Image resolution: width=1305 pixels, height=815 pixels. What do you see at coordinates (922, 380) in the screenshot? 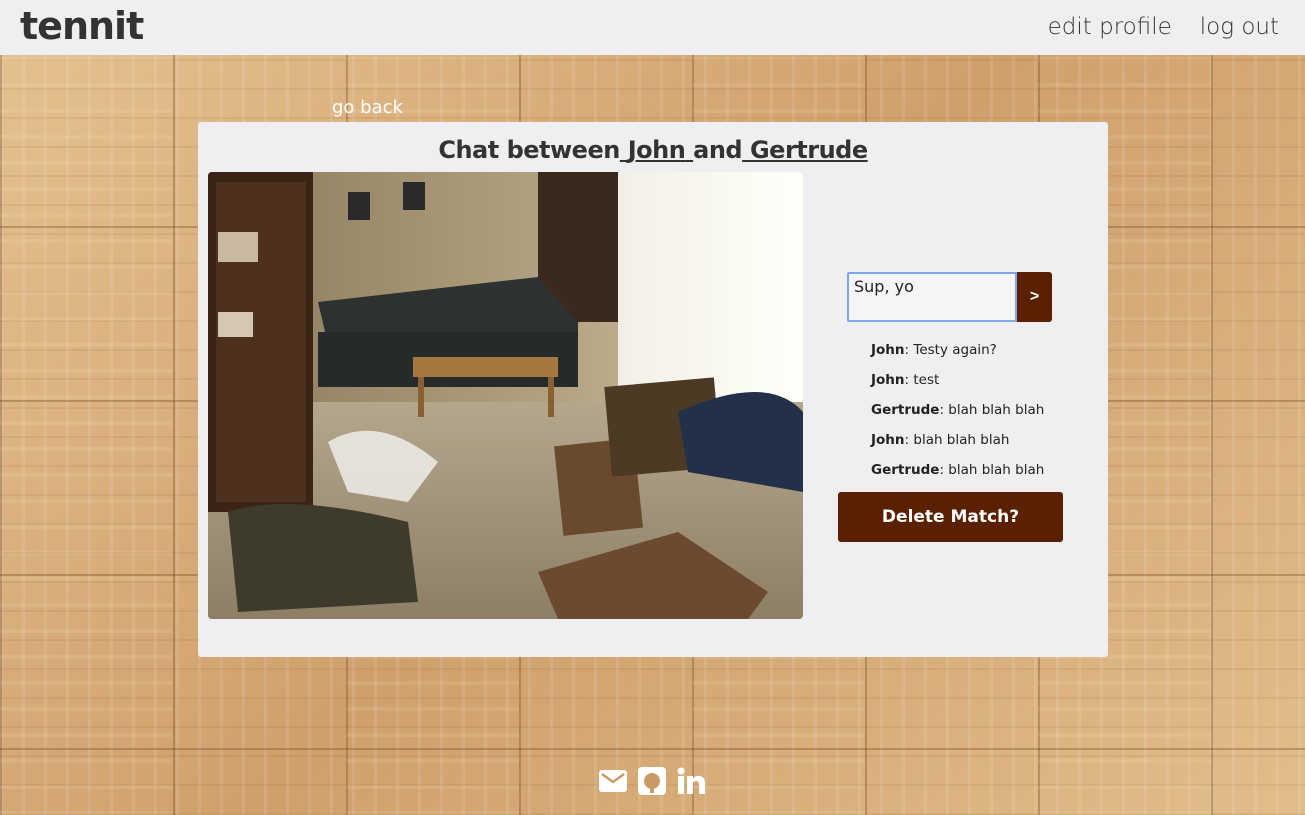
I see `message-text: : test` at bounding box center [922, 380].